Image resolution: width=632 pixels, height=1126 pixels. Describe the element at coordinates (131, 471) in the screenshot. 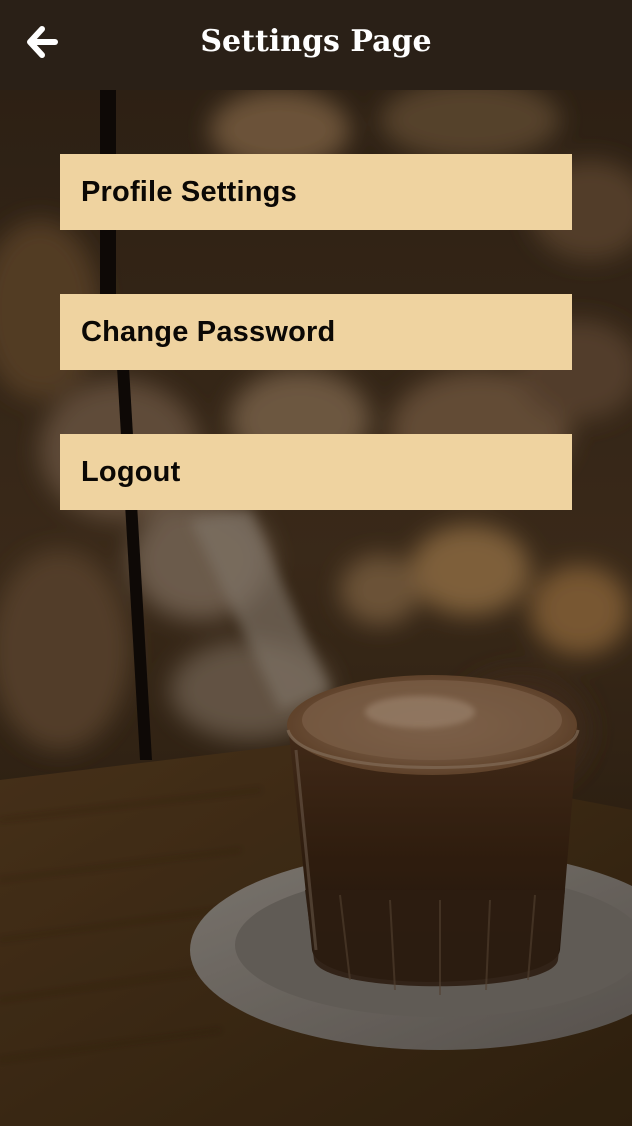

I see `logout-label: Logout` at that location.